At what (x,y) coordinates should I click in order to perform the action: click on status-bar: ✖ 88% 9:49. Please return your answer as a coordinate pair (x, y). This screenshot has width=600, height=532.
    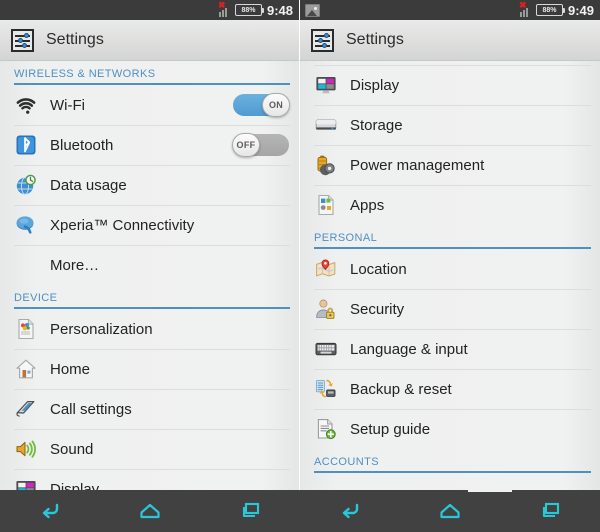
    Looking at the image, I should click on (450, 10).